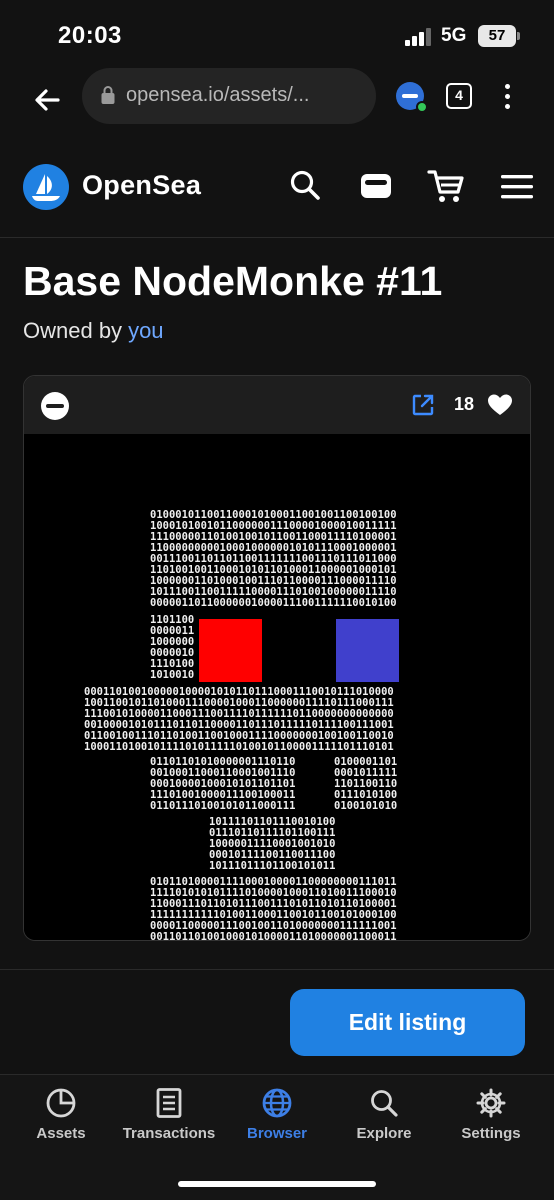  I want to click on card-header: 18, so click(277, 405).